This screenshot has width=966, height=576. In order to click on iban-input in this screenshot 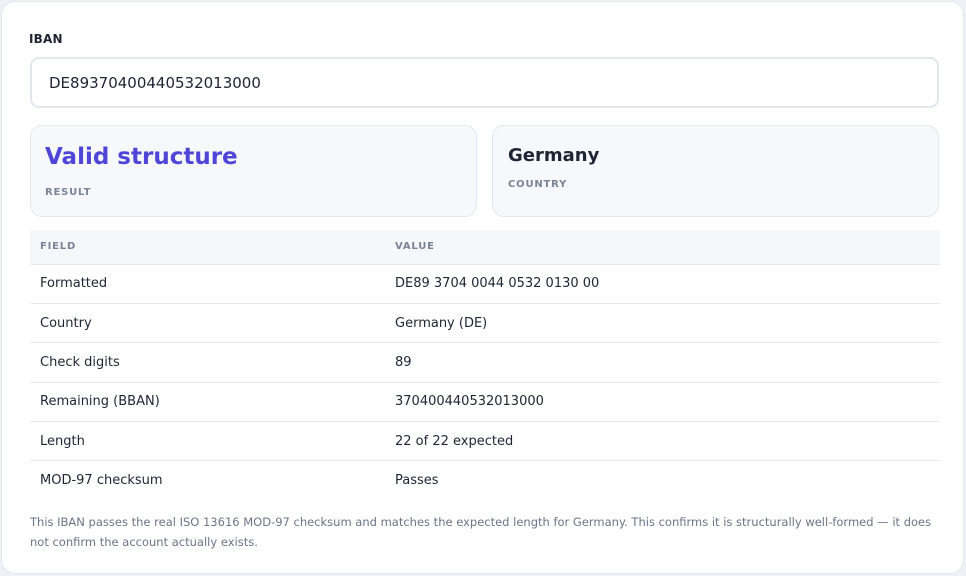, I will do `click(484, 82)`.